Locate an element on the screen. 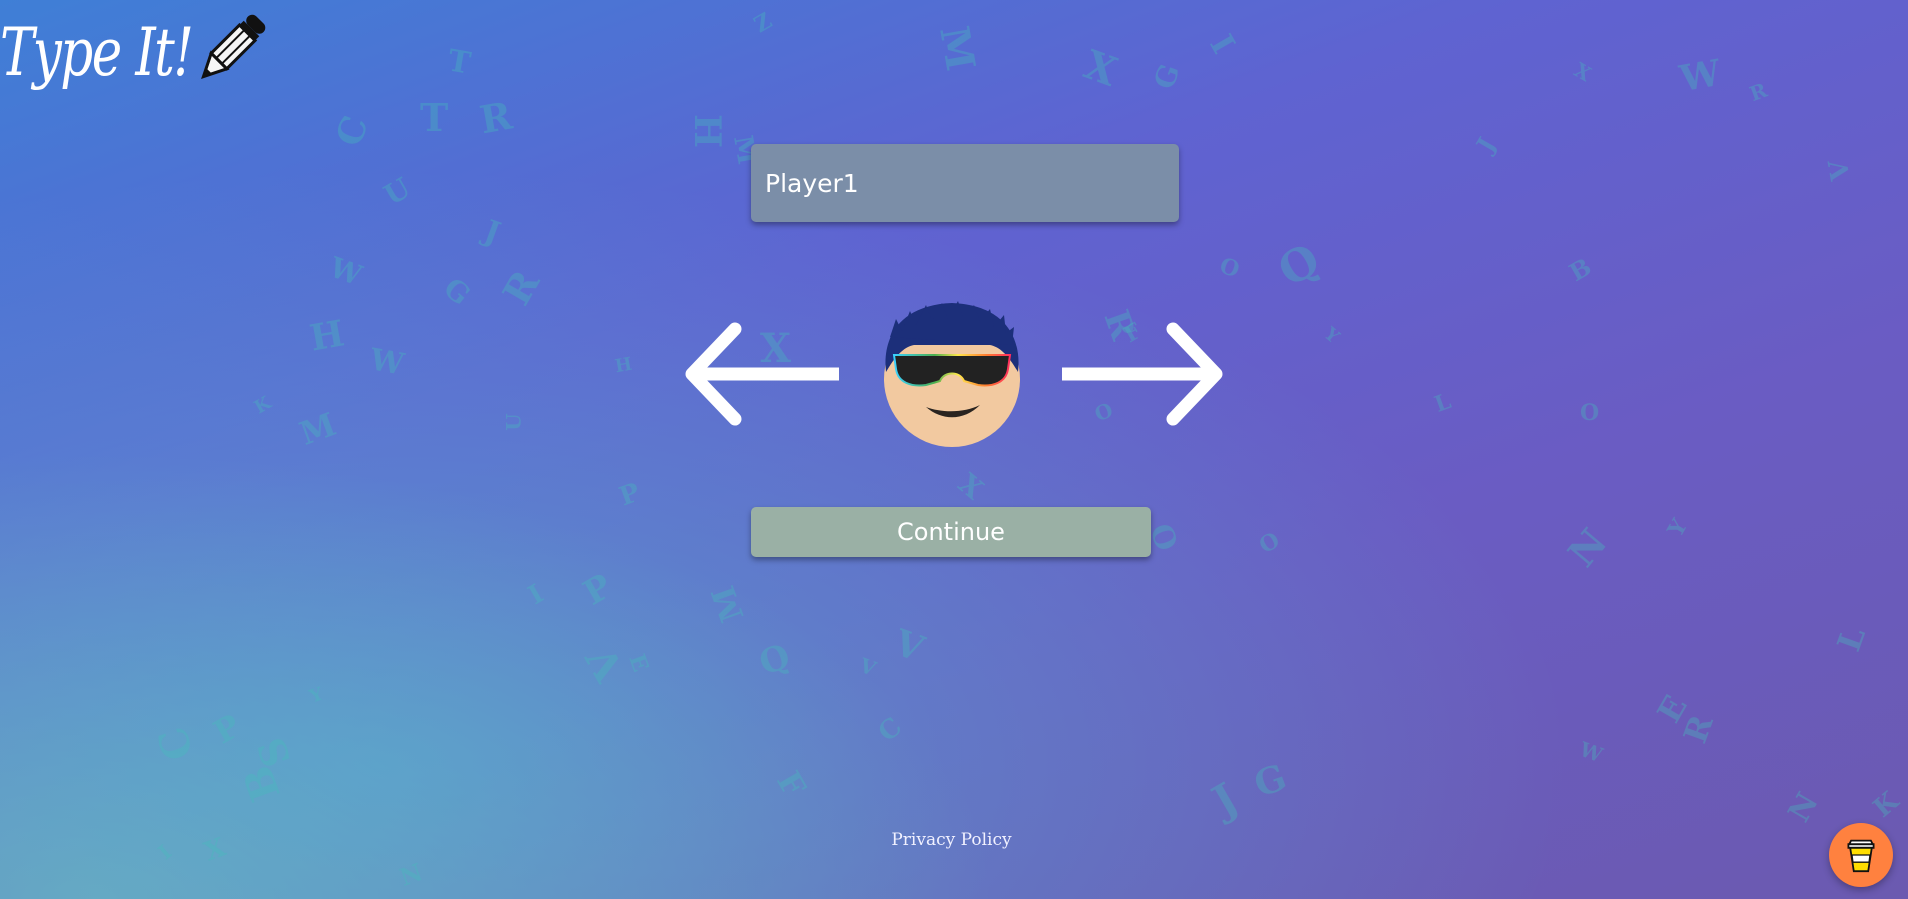  continue-button: Continue is located at coordinates (951, 532).